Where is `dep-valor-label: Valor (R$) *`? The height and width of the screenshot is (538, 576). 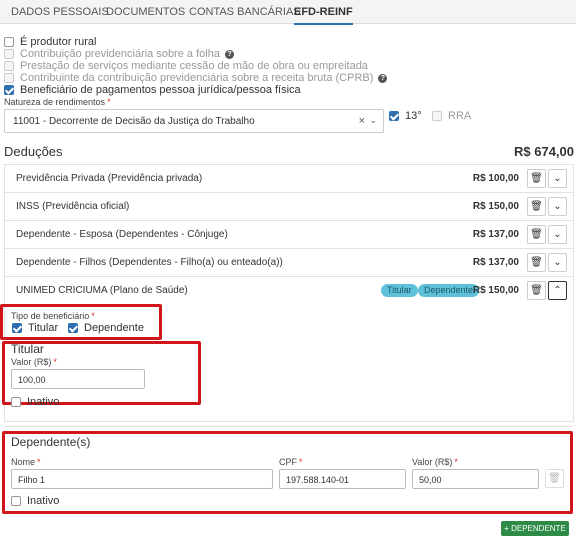
dep-valor-label: Valor (R$) * is located at coordinates (435, 462).